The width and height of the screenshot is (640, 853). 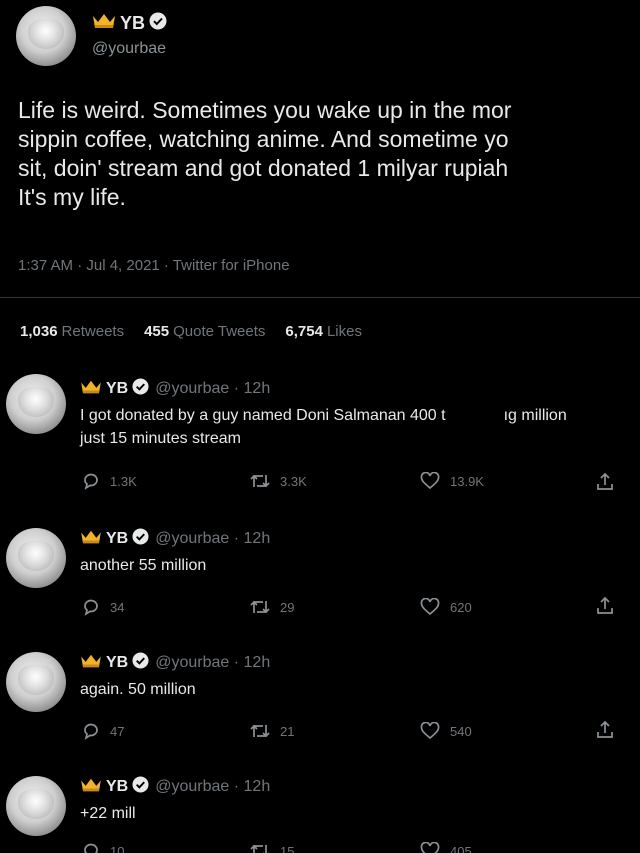 What do you see at coordinates (157, 331) in the screenshot?
I see `quote-tweets-count: 455` at bounding box center [157, 331].